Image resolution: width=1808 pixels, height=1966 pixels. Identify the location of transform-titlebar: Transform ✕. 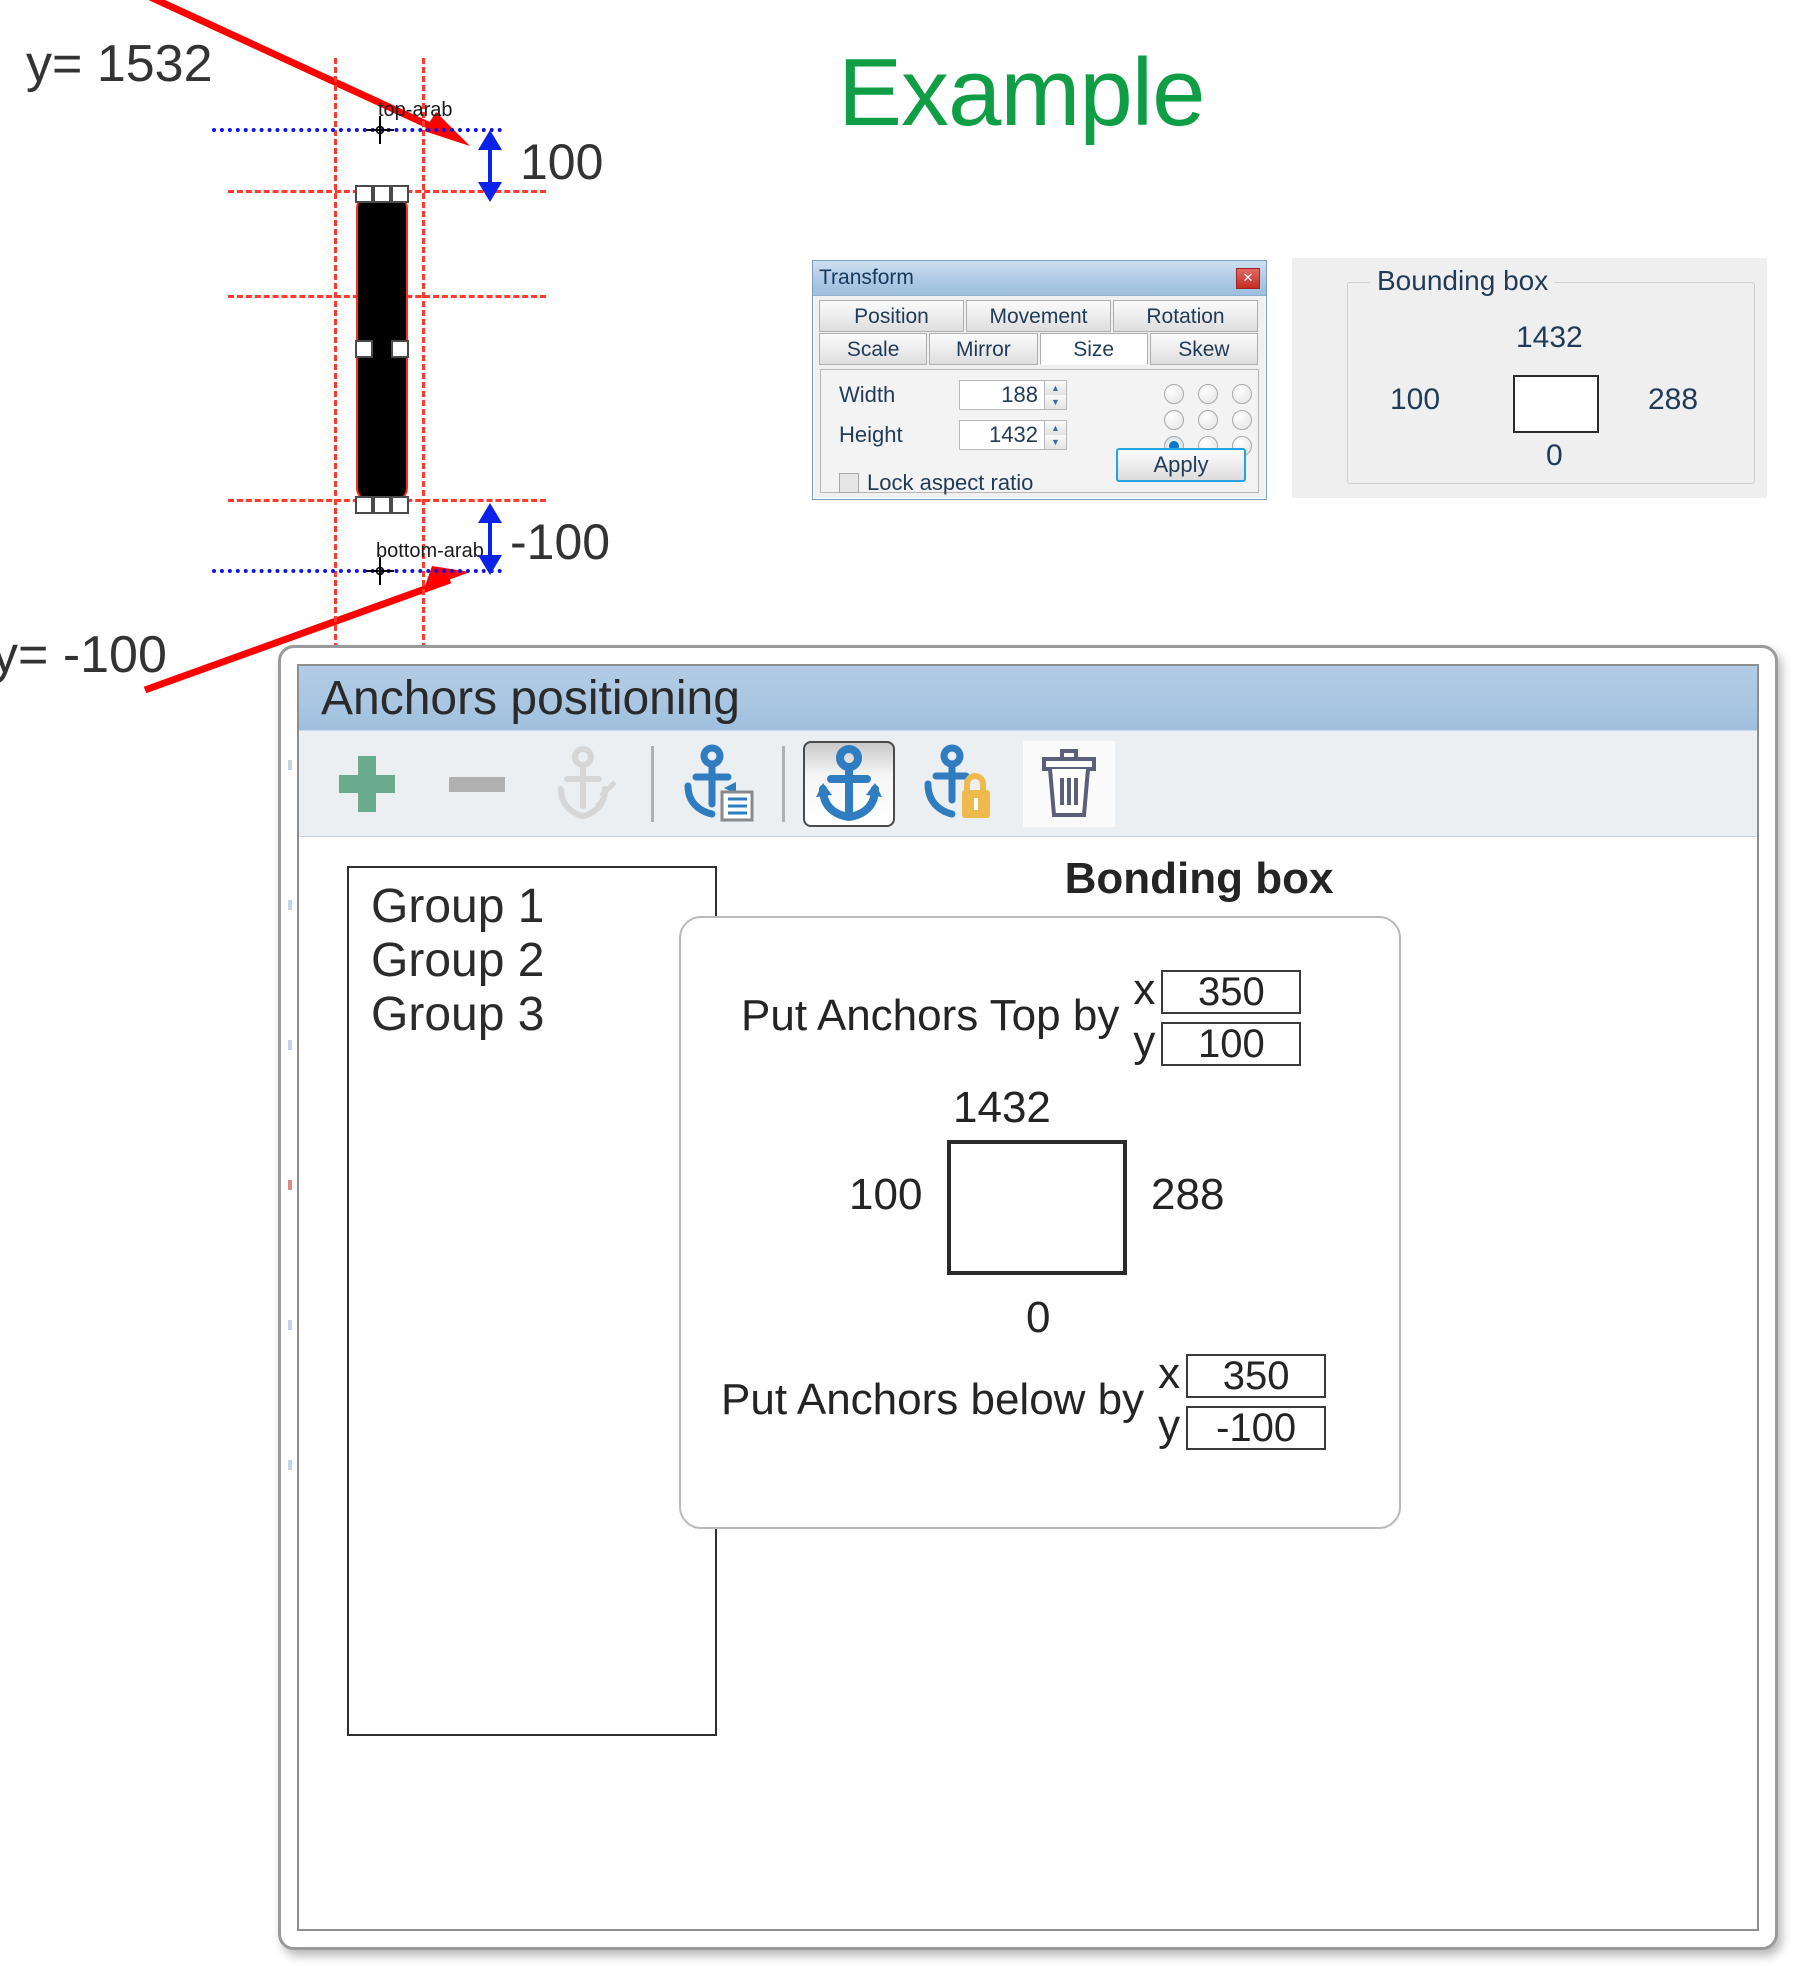
(1039, 278).